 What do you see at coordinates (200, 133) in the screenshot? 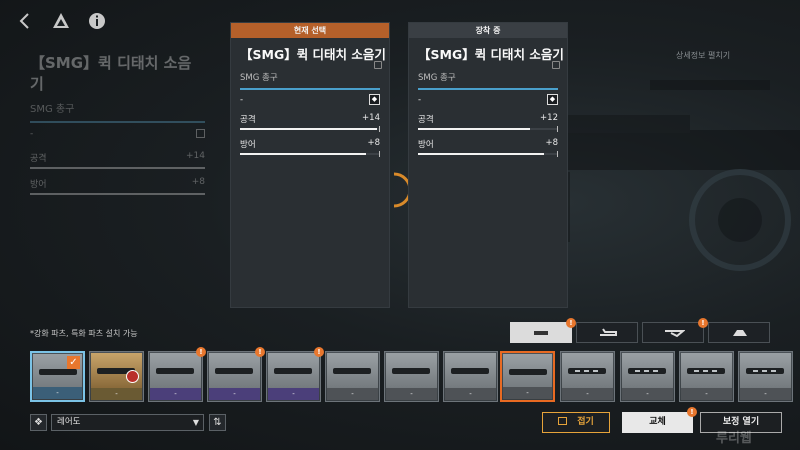
I see `left-slot-box` at bounding box center [200, 133].